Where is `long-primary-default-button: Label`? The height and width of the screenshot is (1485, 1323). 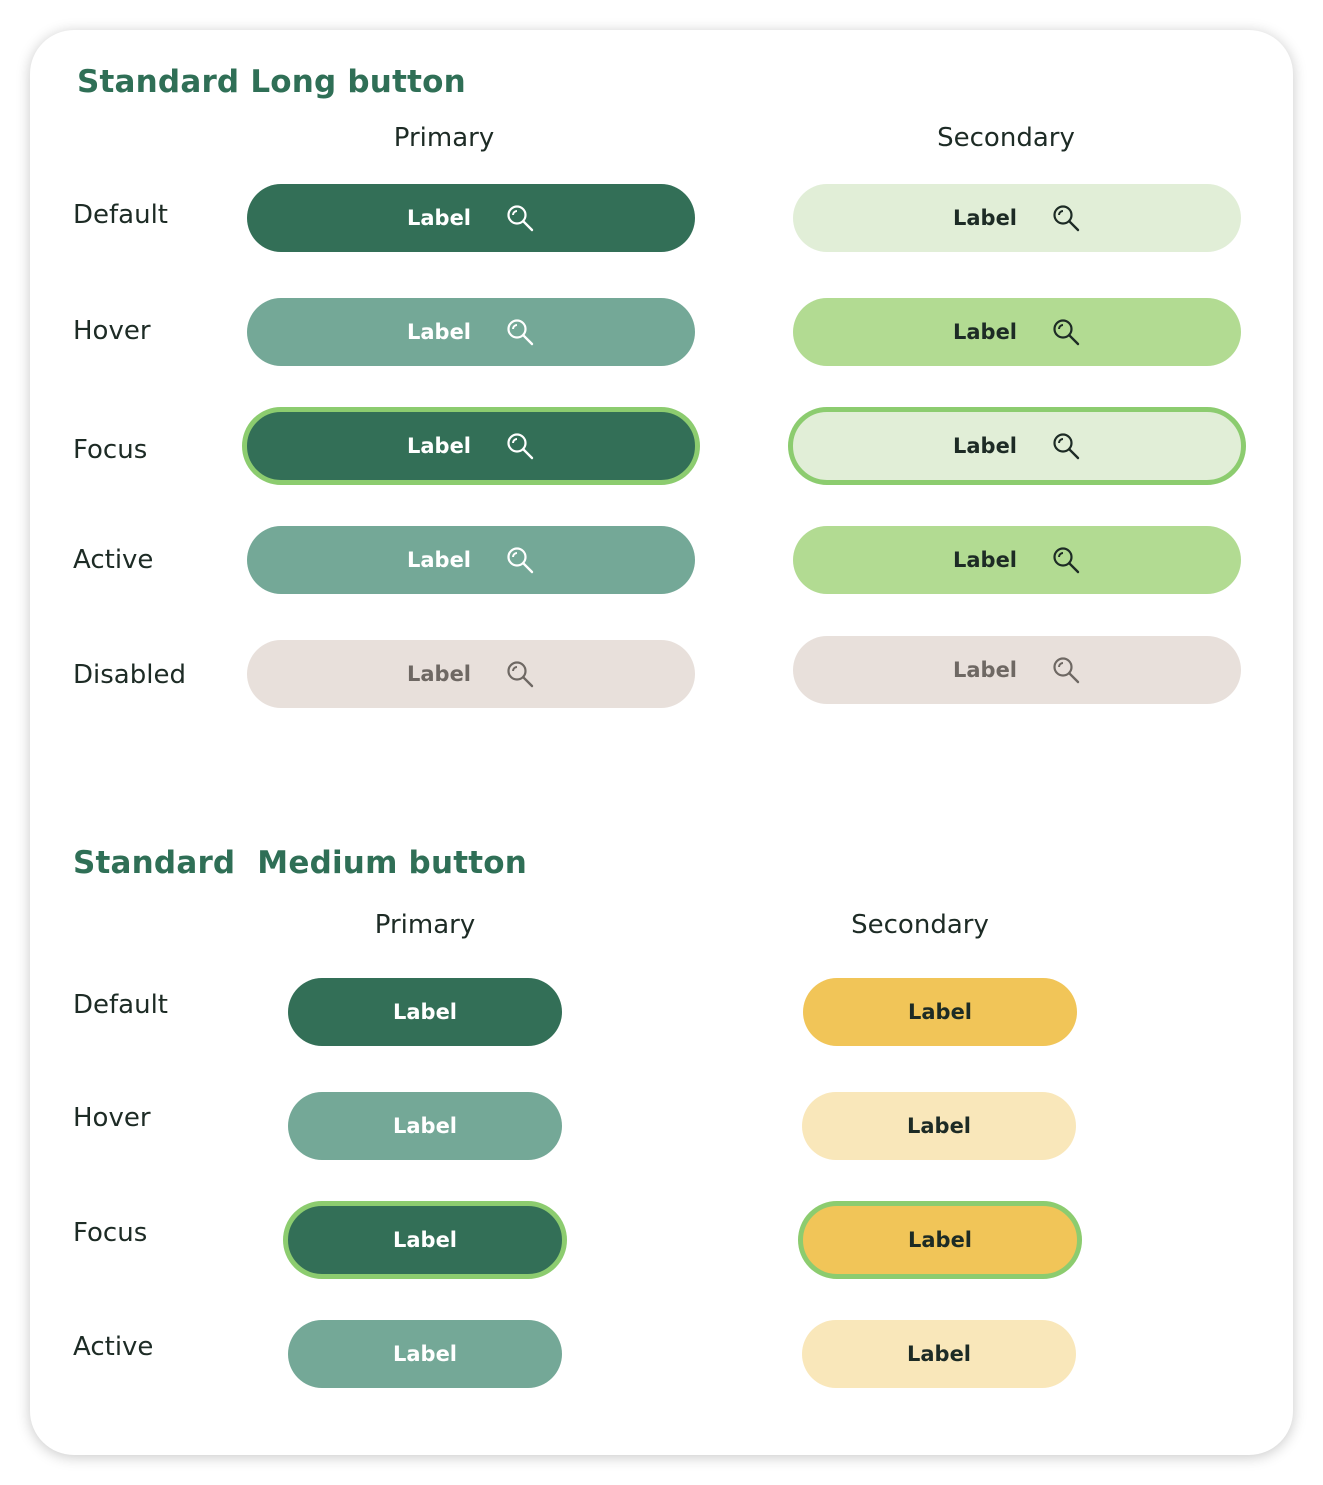 long-primary-default-button: Label is located at coordinates (471, 218).